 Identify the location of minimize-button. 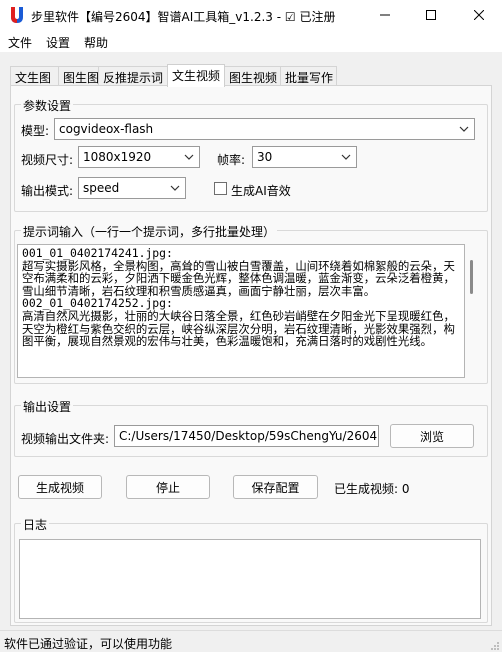
(385, 16).